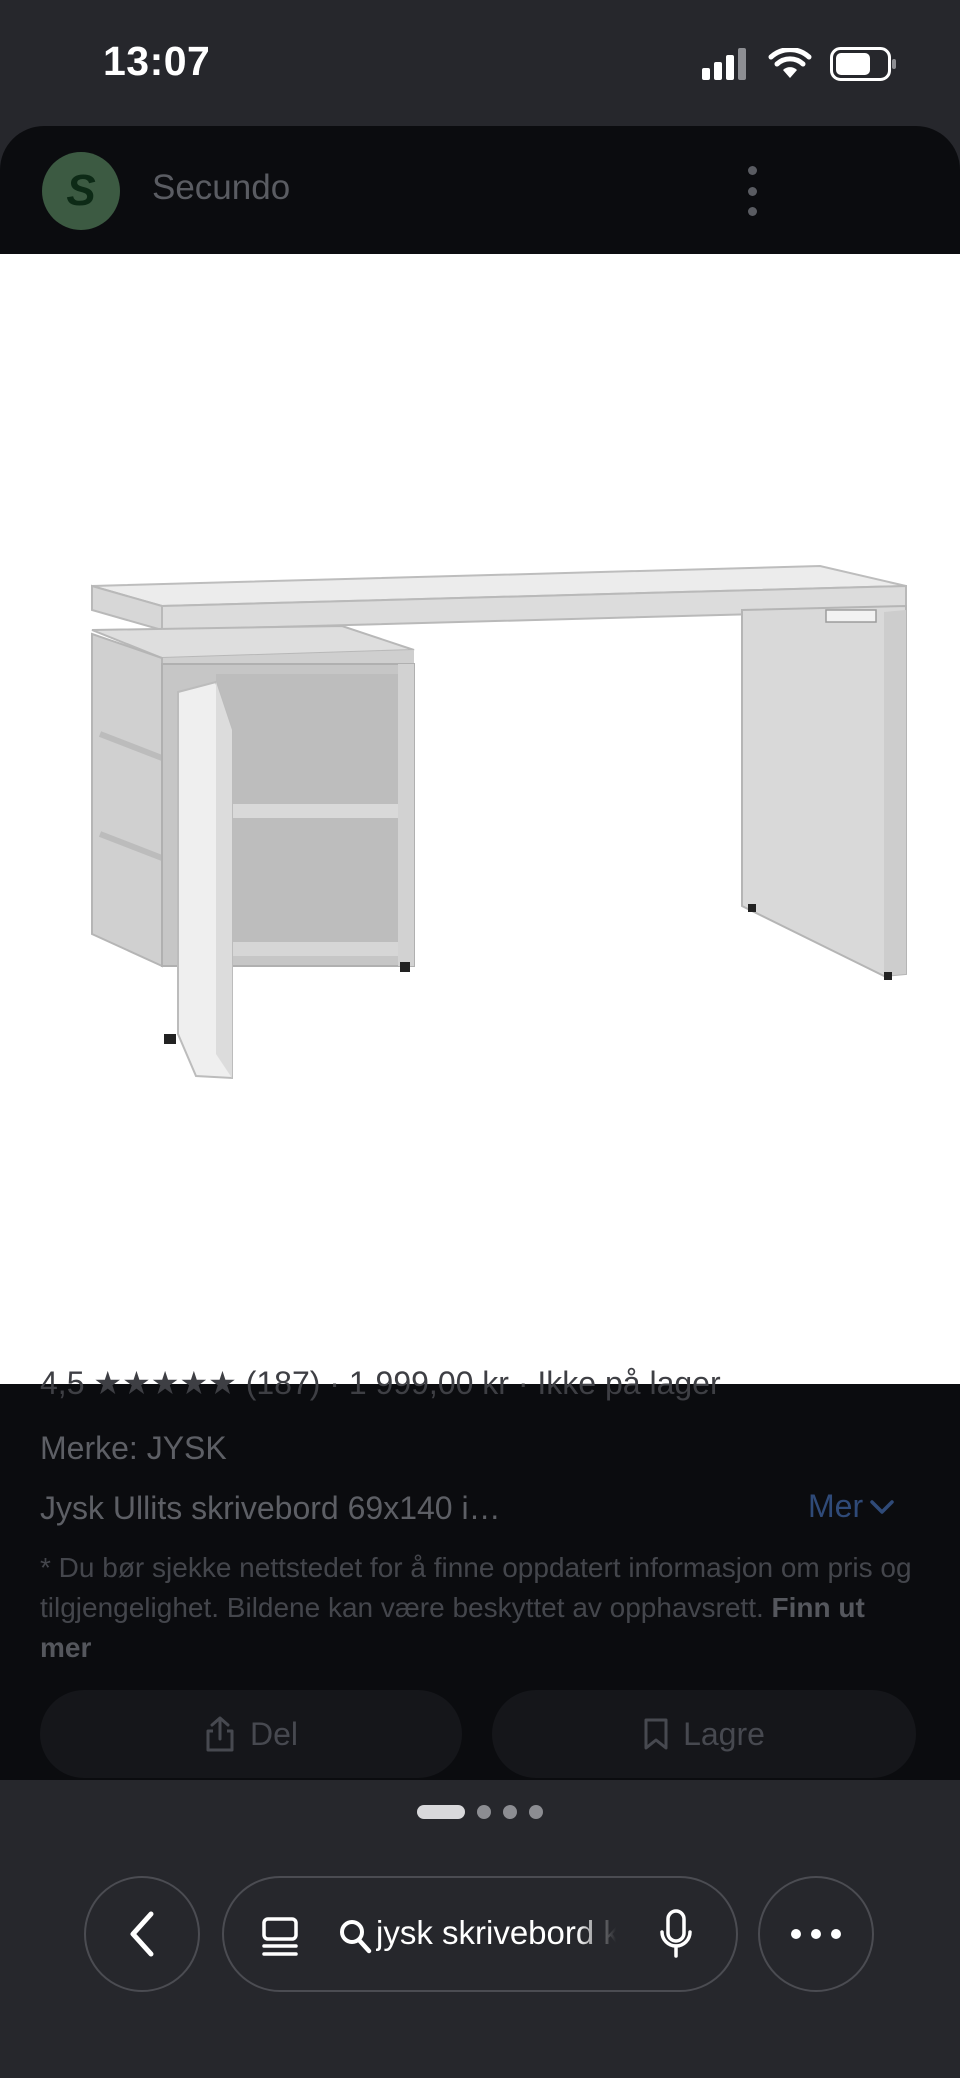 Image resolution: width=960 pixels, height=2078 pixels. I want to click on more-button: Mer, so click(851, 1506).